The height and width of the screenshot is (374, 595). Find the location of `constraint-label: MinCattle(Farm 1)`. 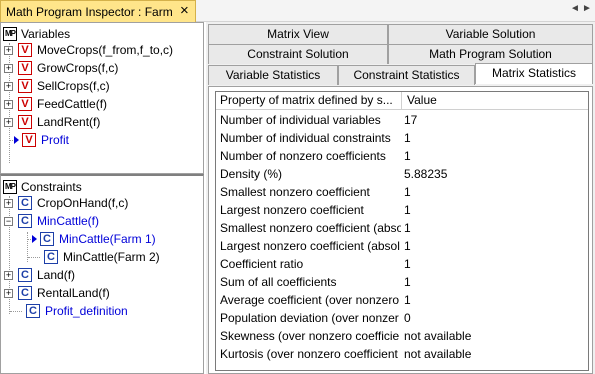

constraint-label: MinCattle(Farm 1) is located at coordinates (107, 239).